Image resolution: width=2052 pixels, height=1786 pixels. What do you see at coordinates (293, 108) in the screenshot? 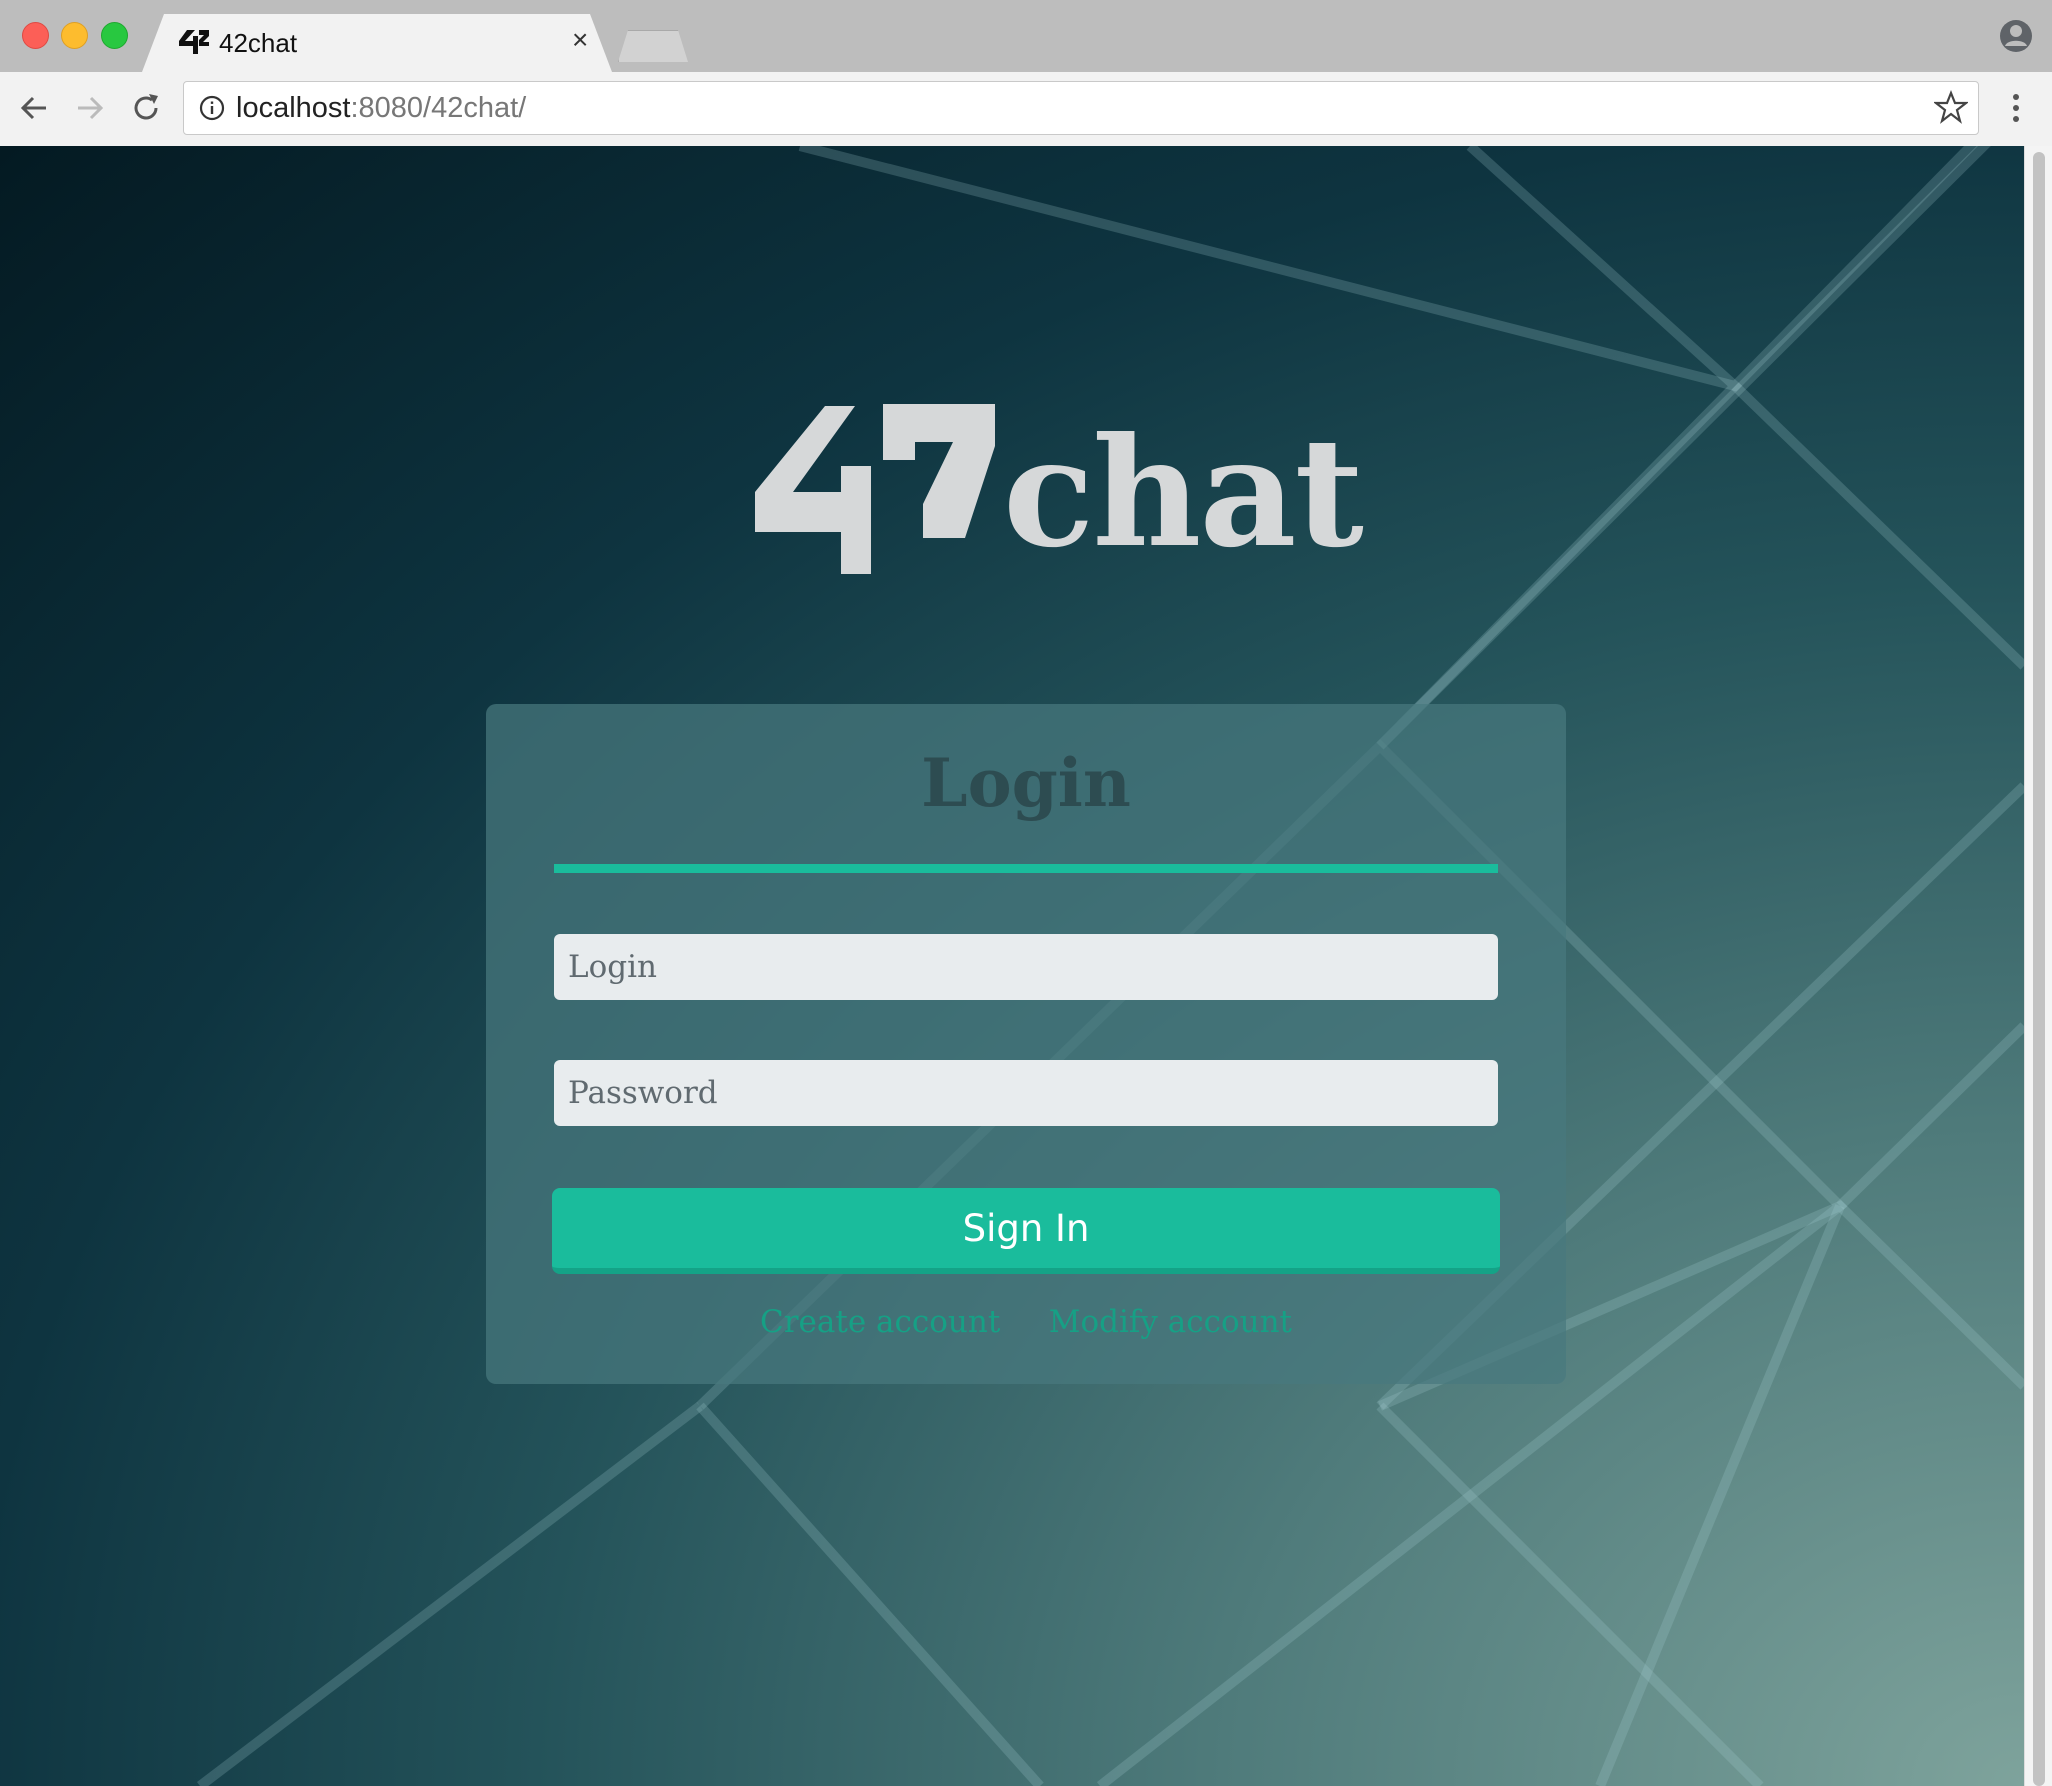
I see `url-host: localhost` at bounding box center [293, 108].